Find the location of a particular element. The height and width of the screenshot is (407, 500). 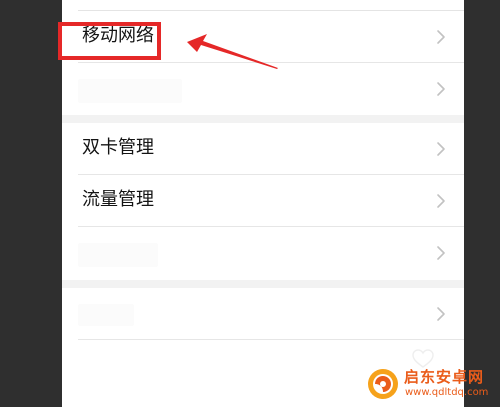

heart-icon is located at coordinates (423, 358).